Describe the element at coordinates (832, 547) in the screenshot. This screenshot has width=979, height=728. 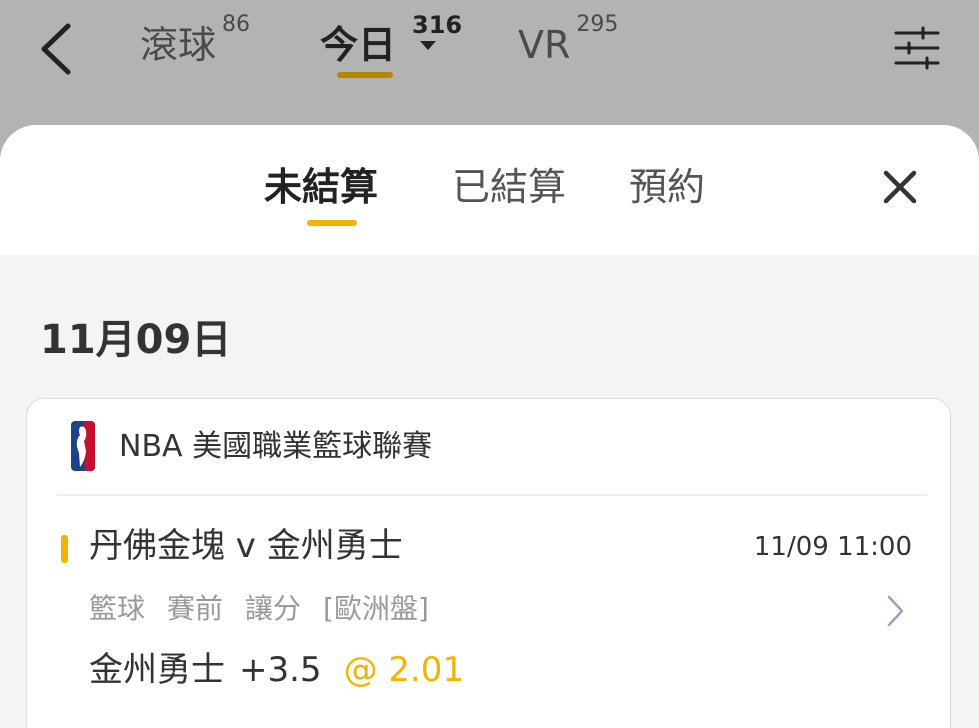
I see `match-time: 11/09 11:00` at that location.